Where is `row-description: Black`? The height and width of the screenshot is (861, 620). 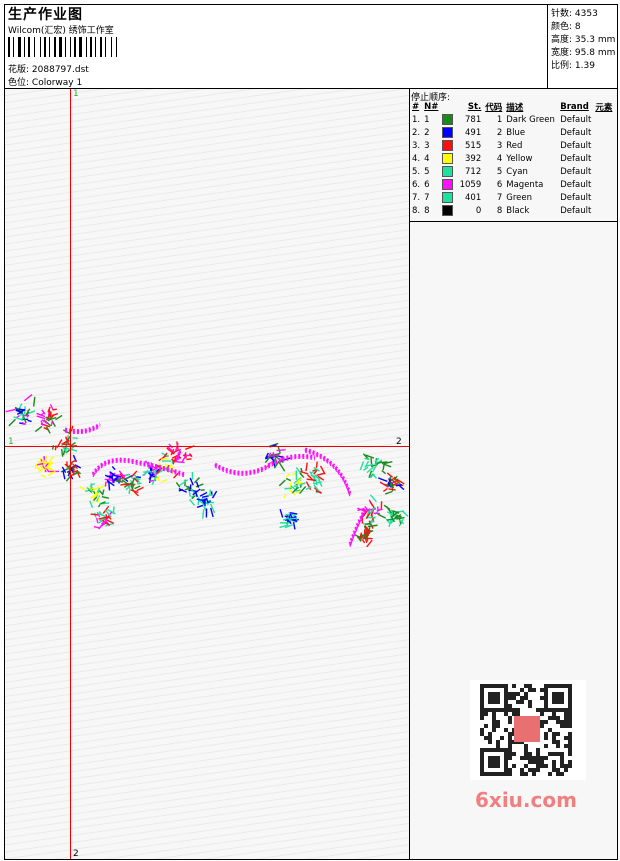
row-description: Black is located at coordinates (518, 210).